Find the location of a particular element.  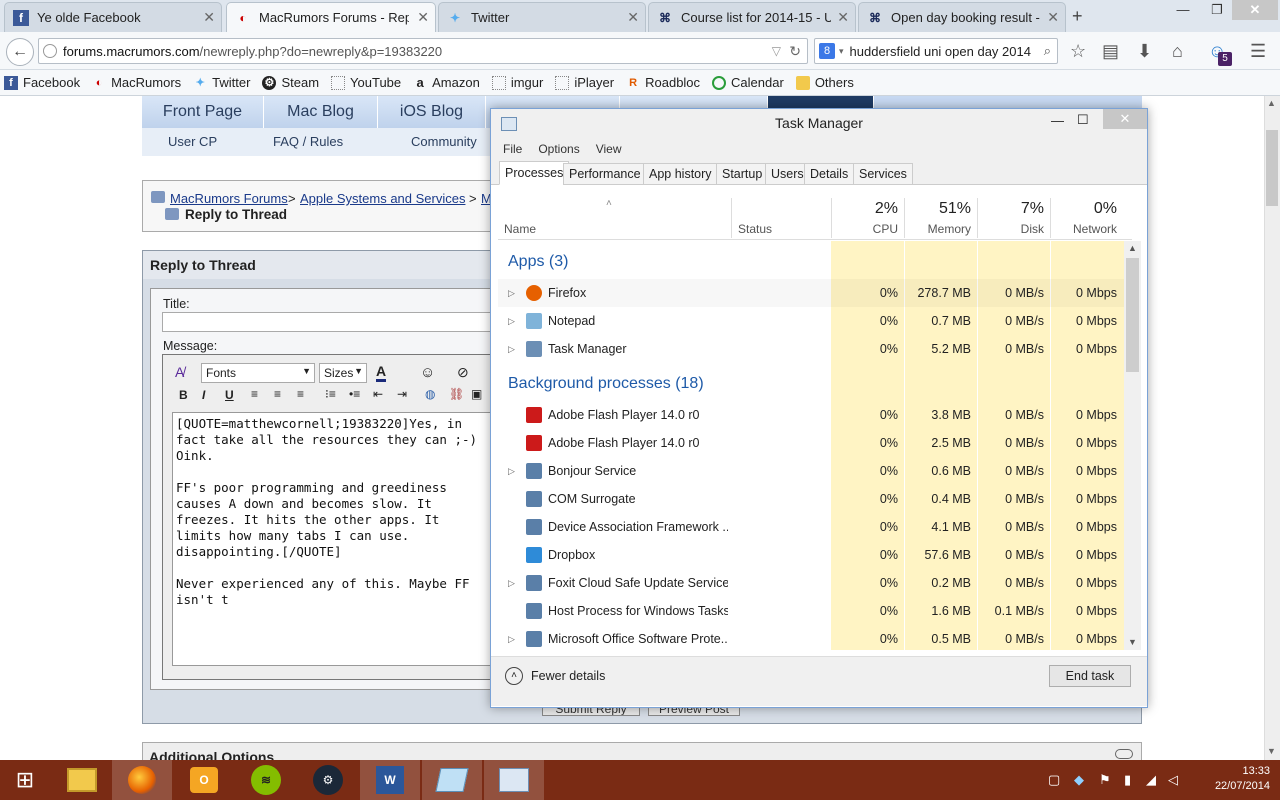

insert-image-icon: ▣ is located at coordinates (476, 394).